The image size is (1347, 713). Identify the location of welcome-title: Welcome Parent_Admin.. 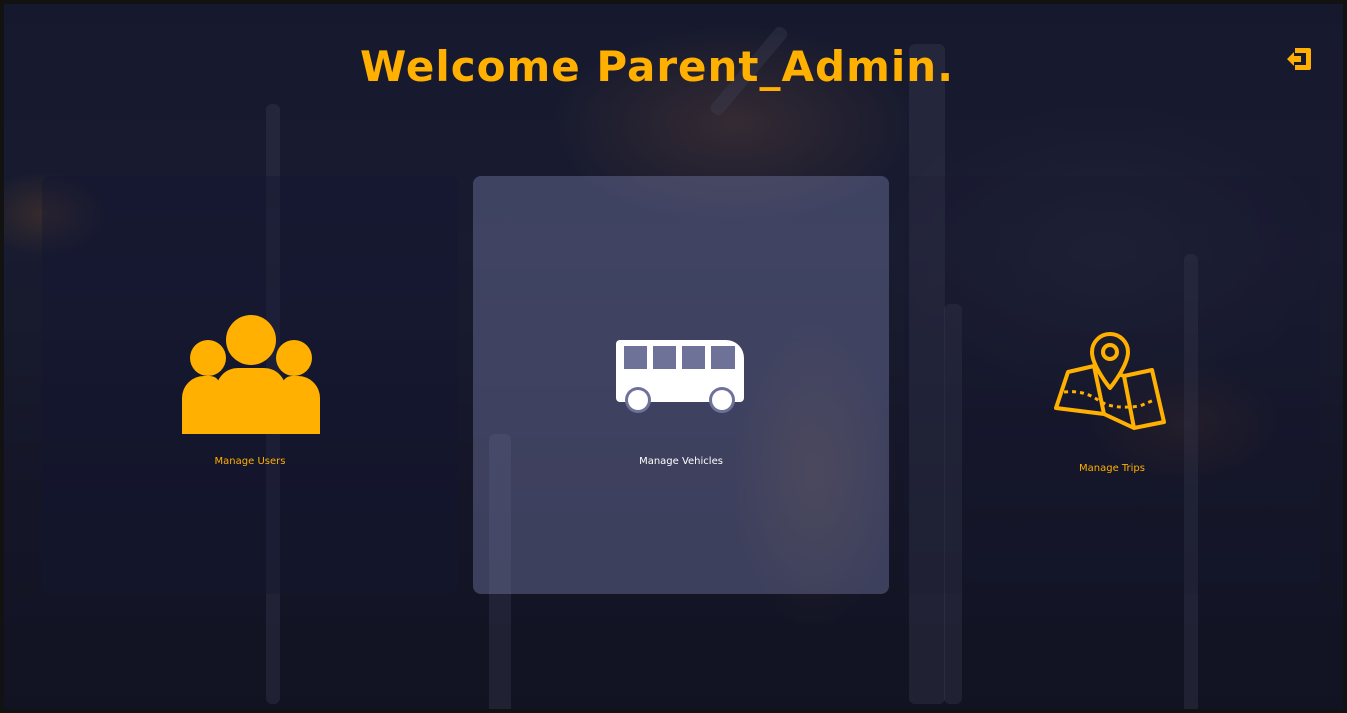
(657, 66).